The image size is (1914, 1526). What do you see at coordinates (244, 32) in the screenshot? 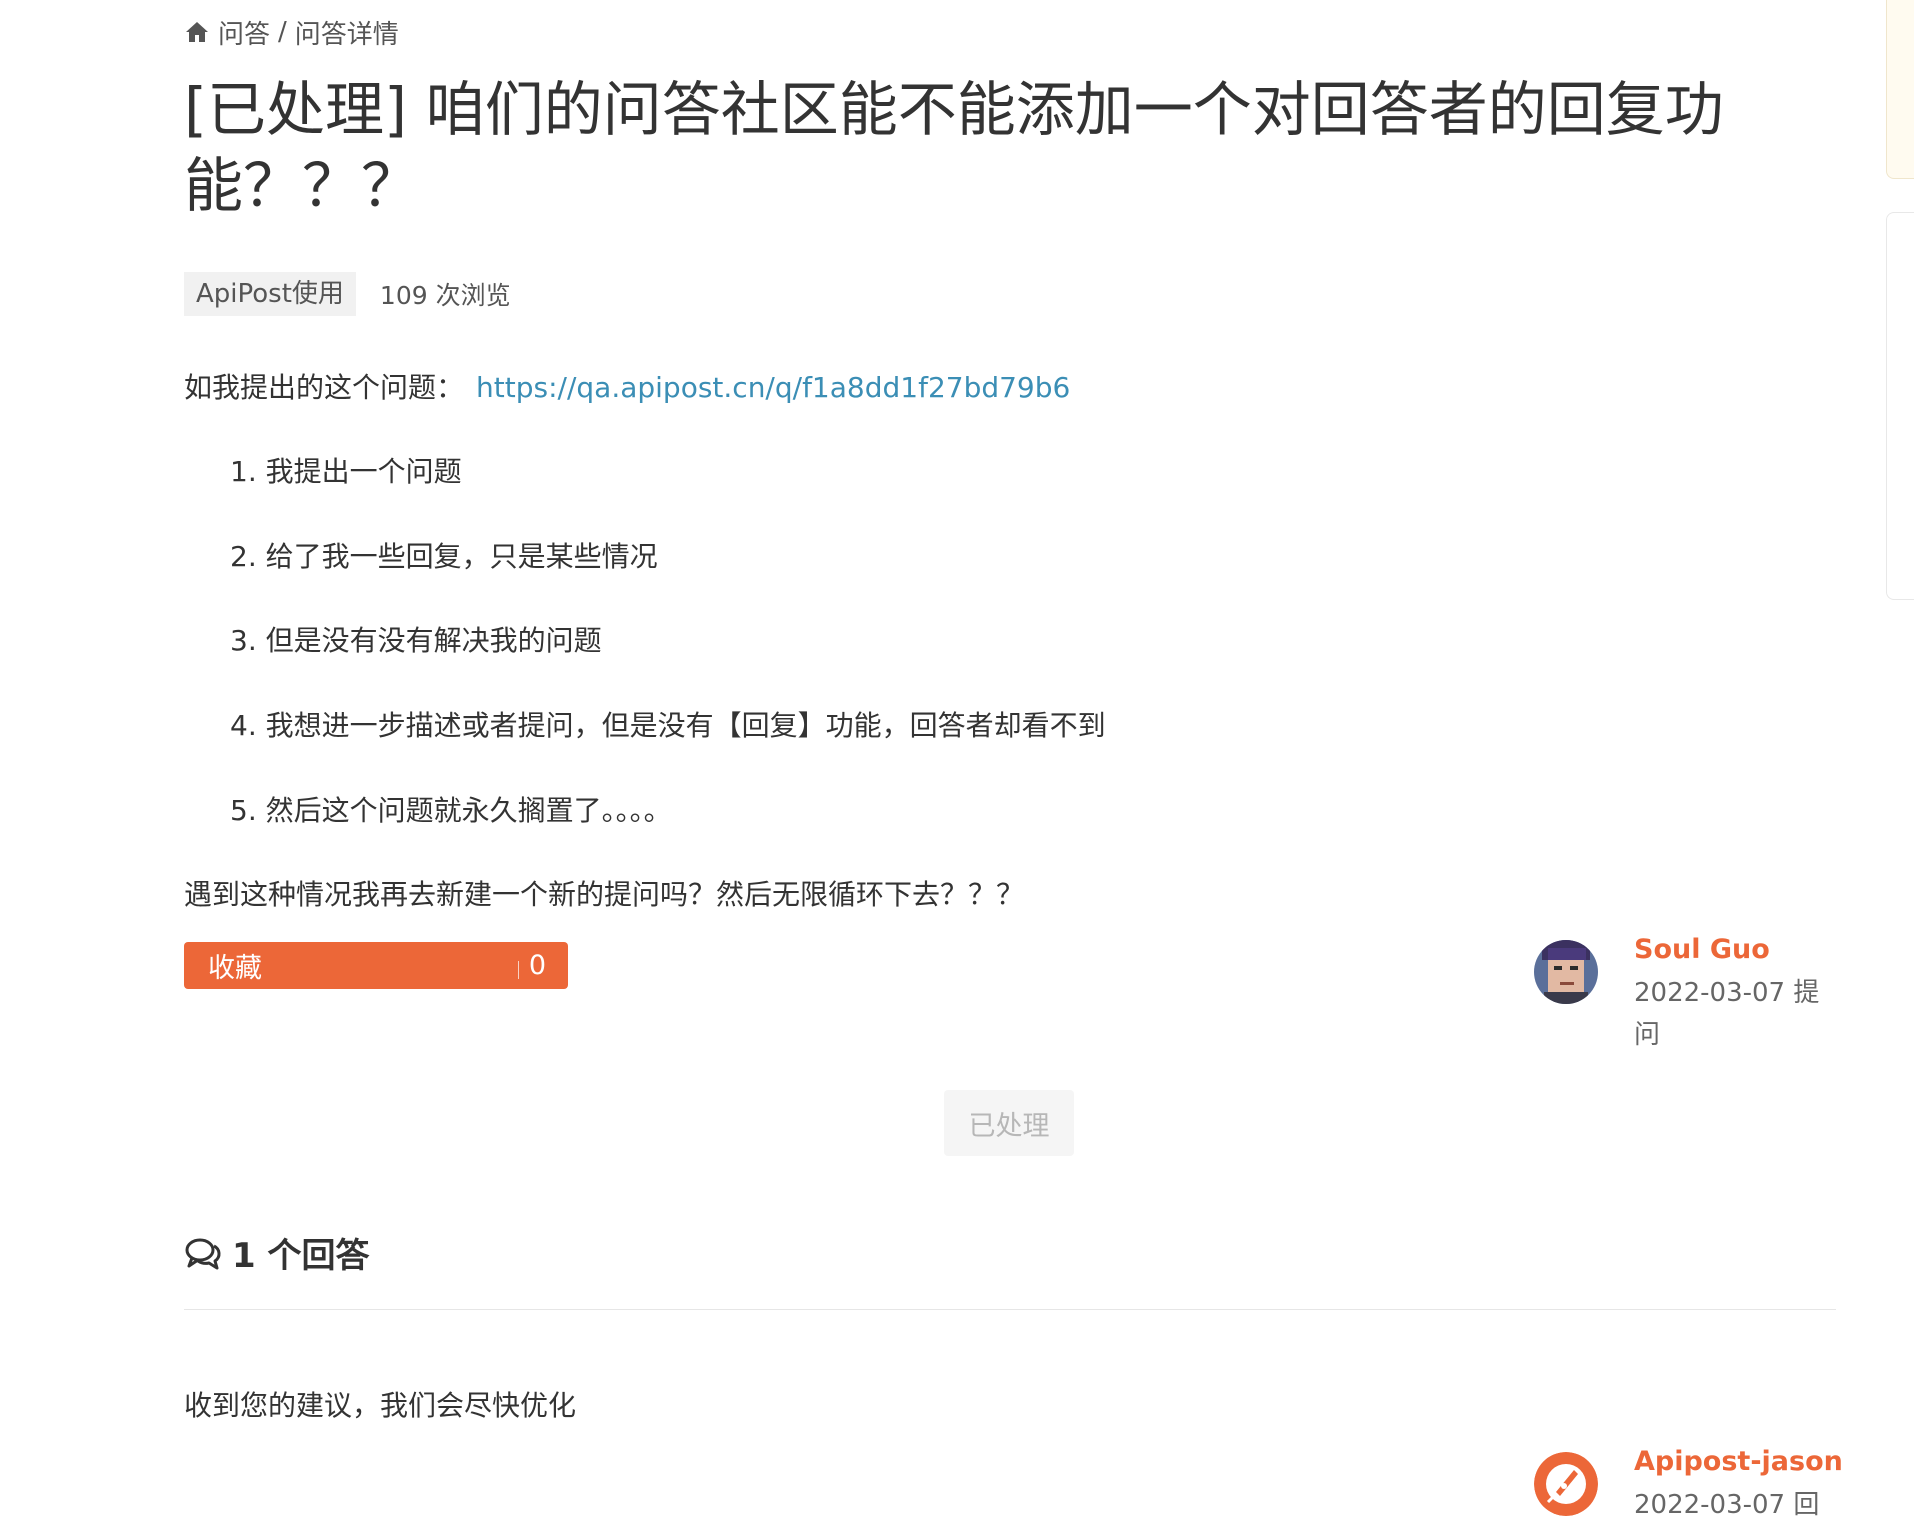
I see `breadcrumb-home-link: 问答` at bounding box center [244, 32].